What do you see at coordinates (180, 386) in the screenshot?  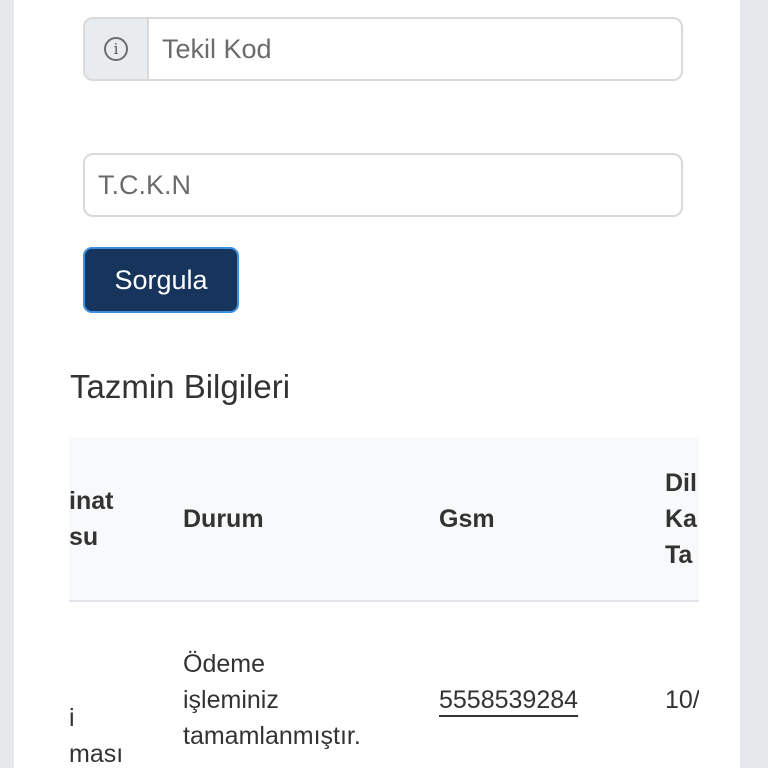 I see `section-title: Tazmin Bilgileri` at bounding box center [180, 386].